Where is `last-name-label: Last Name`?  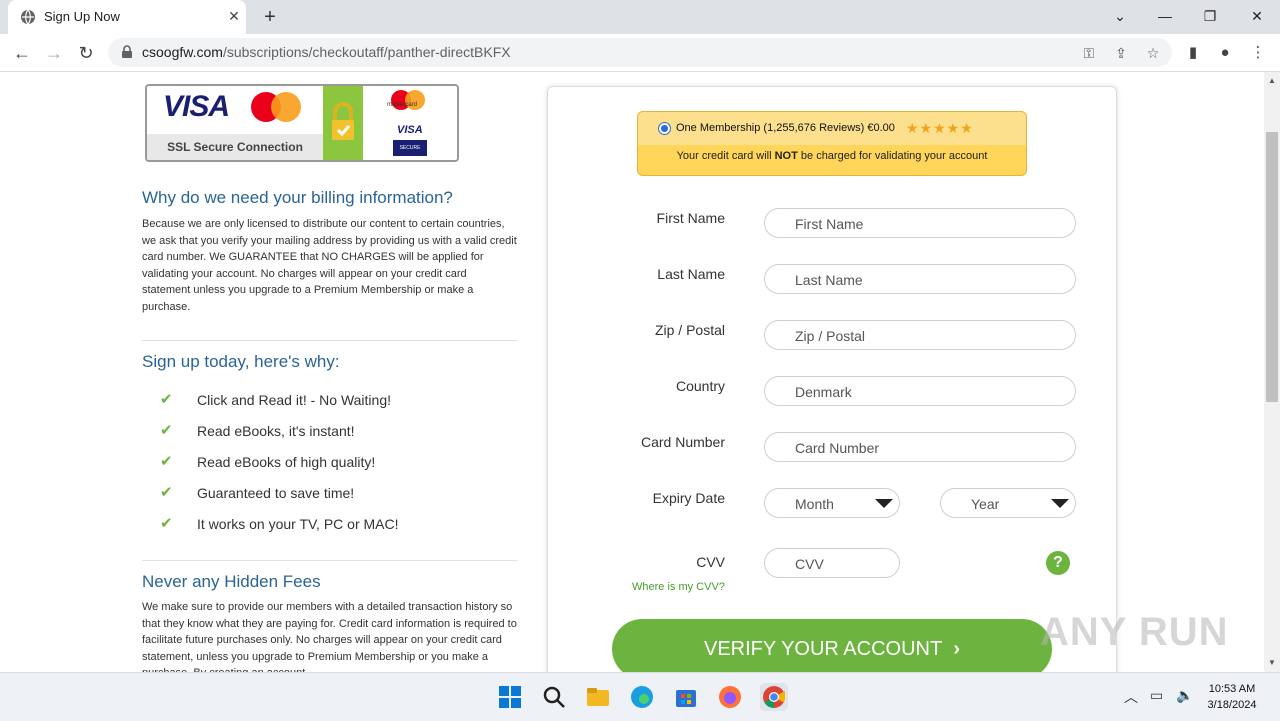 last-name-label: Last Name is located at coordinates (691, 274).